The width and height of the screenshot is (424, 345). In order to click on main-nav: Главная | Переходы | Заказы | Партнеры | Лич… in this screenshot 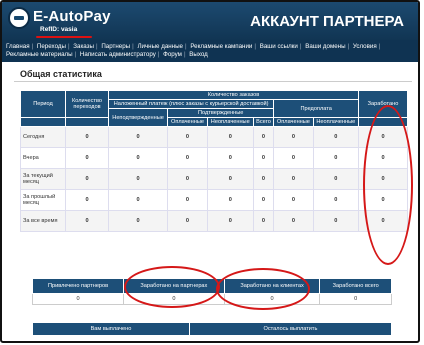, I will do `click(210, 51)`.